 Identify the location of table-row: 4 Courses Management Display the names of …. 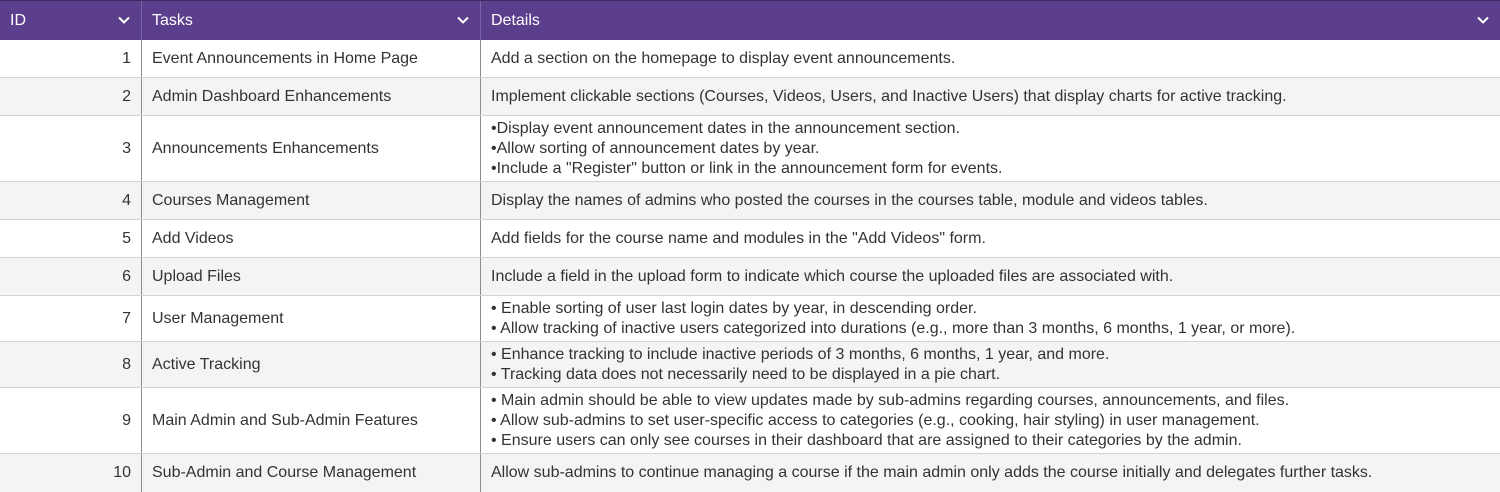
(750, 201).